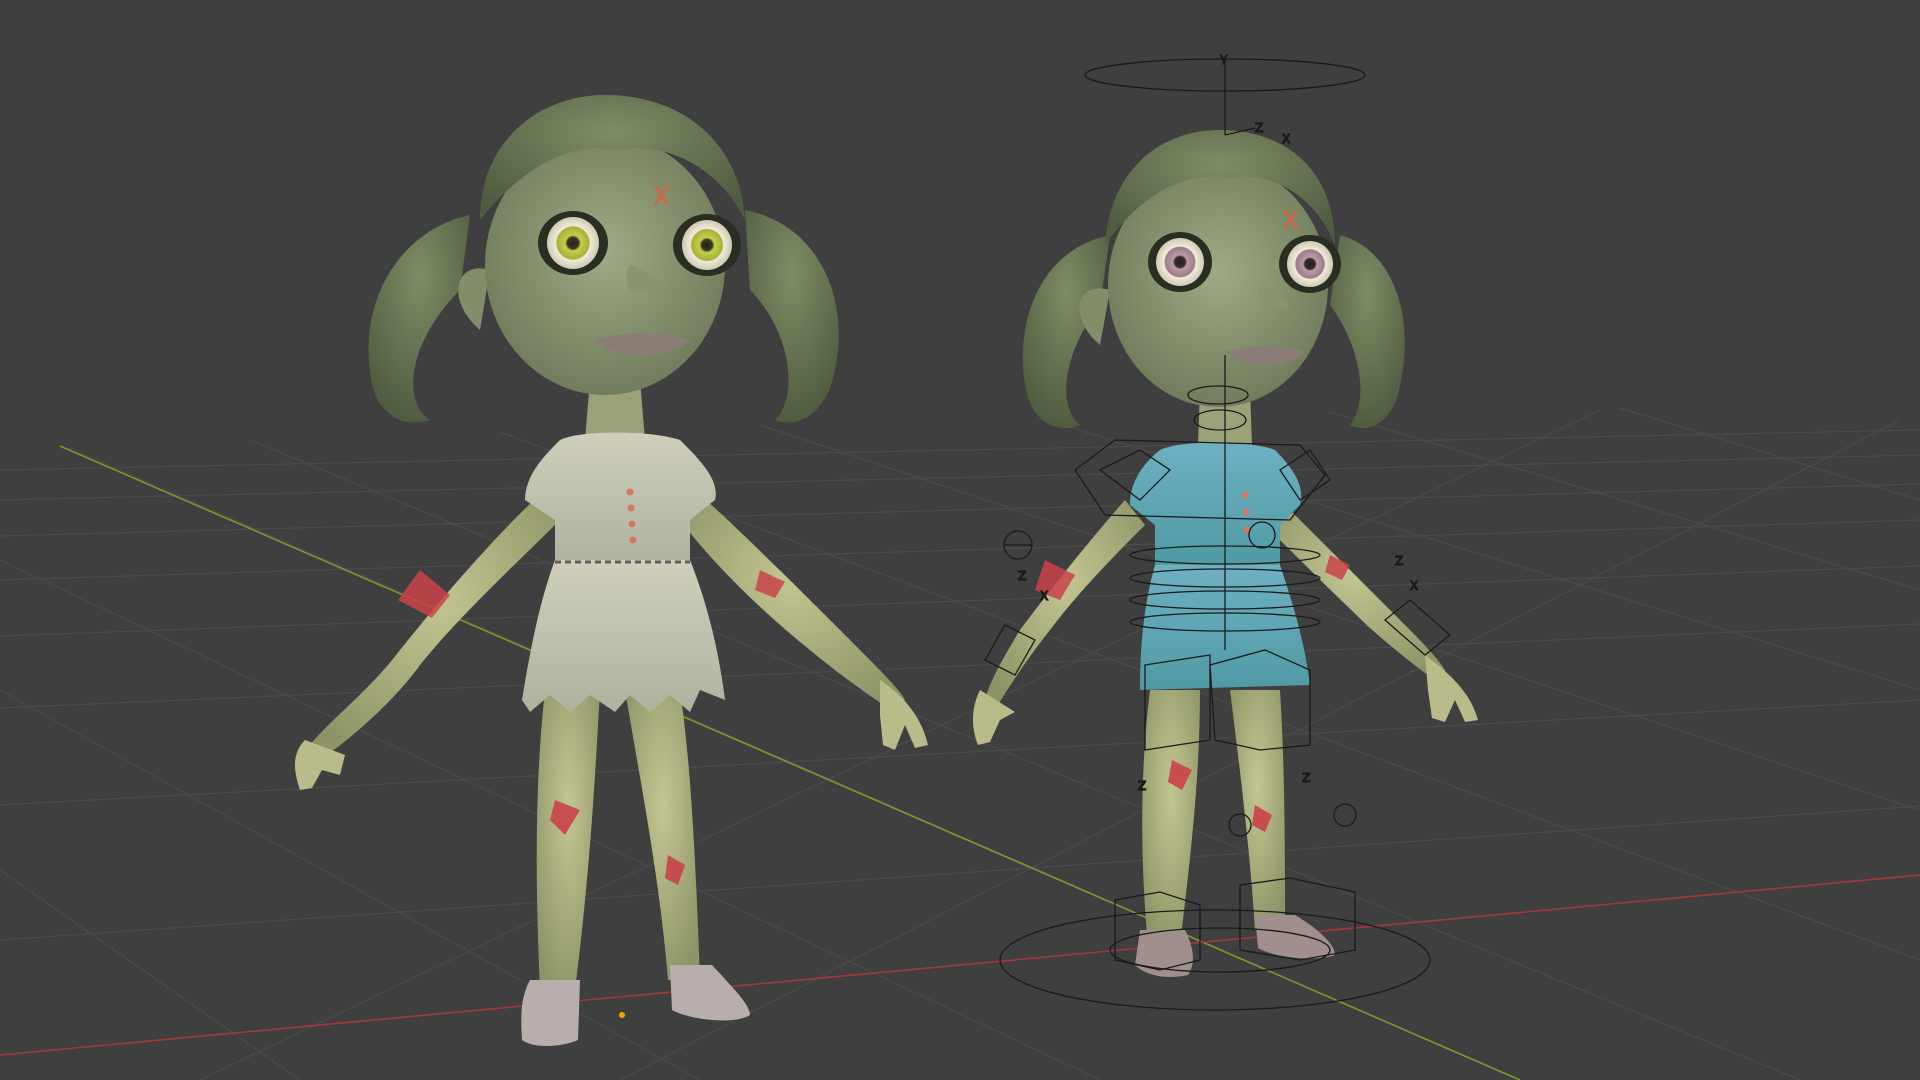 The height and width of the screenshot is (1080, 1920). What do you see at coordinates (1223, 60) in the screenshot?
I see `root-y-label: Y` at bounding box center [1223, 60].